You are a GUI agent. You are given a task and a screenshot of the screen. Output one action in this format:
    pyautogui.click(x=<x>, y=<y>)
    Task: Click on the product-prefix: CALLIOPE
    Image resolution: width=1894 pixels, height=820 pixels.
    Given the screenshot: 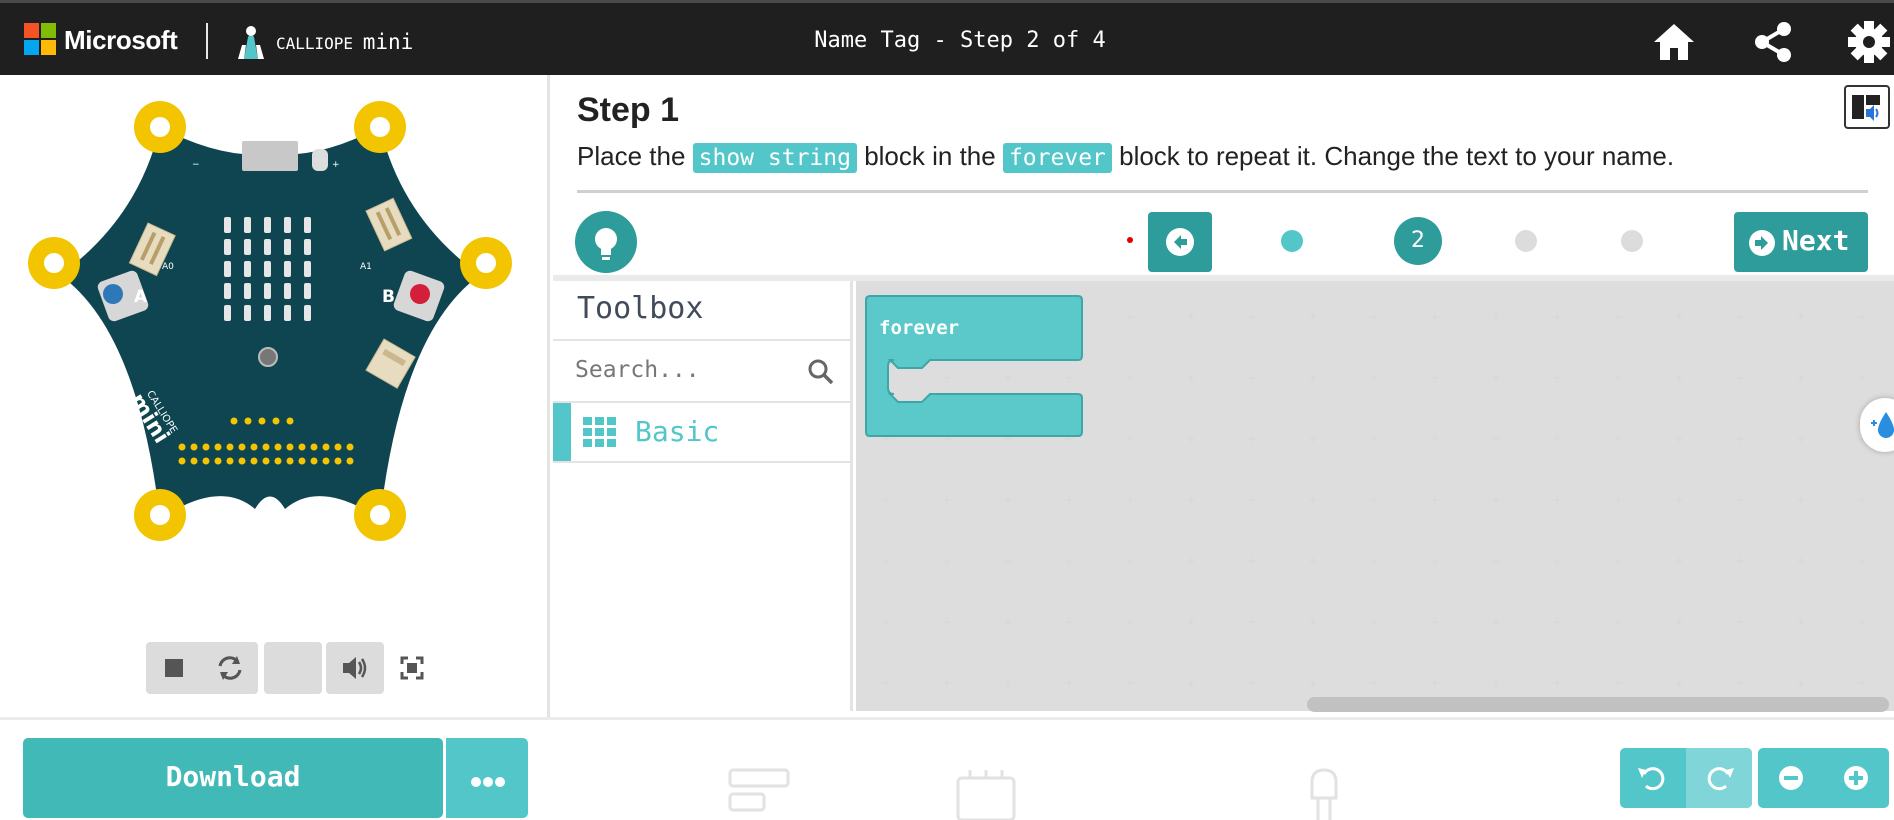 What is the action you would take?
    pyautogui.click(x=315, y=43)
    